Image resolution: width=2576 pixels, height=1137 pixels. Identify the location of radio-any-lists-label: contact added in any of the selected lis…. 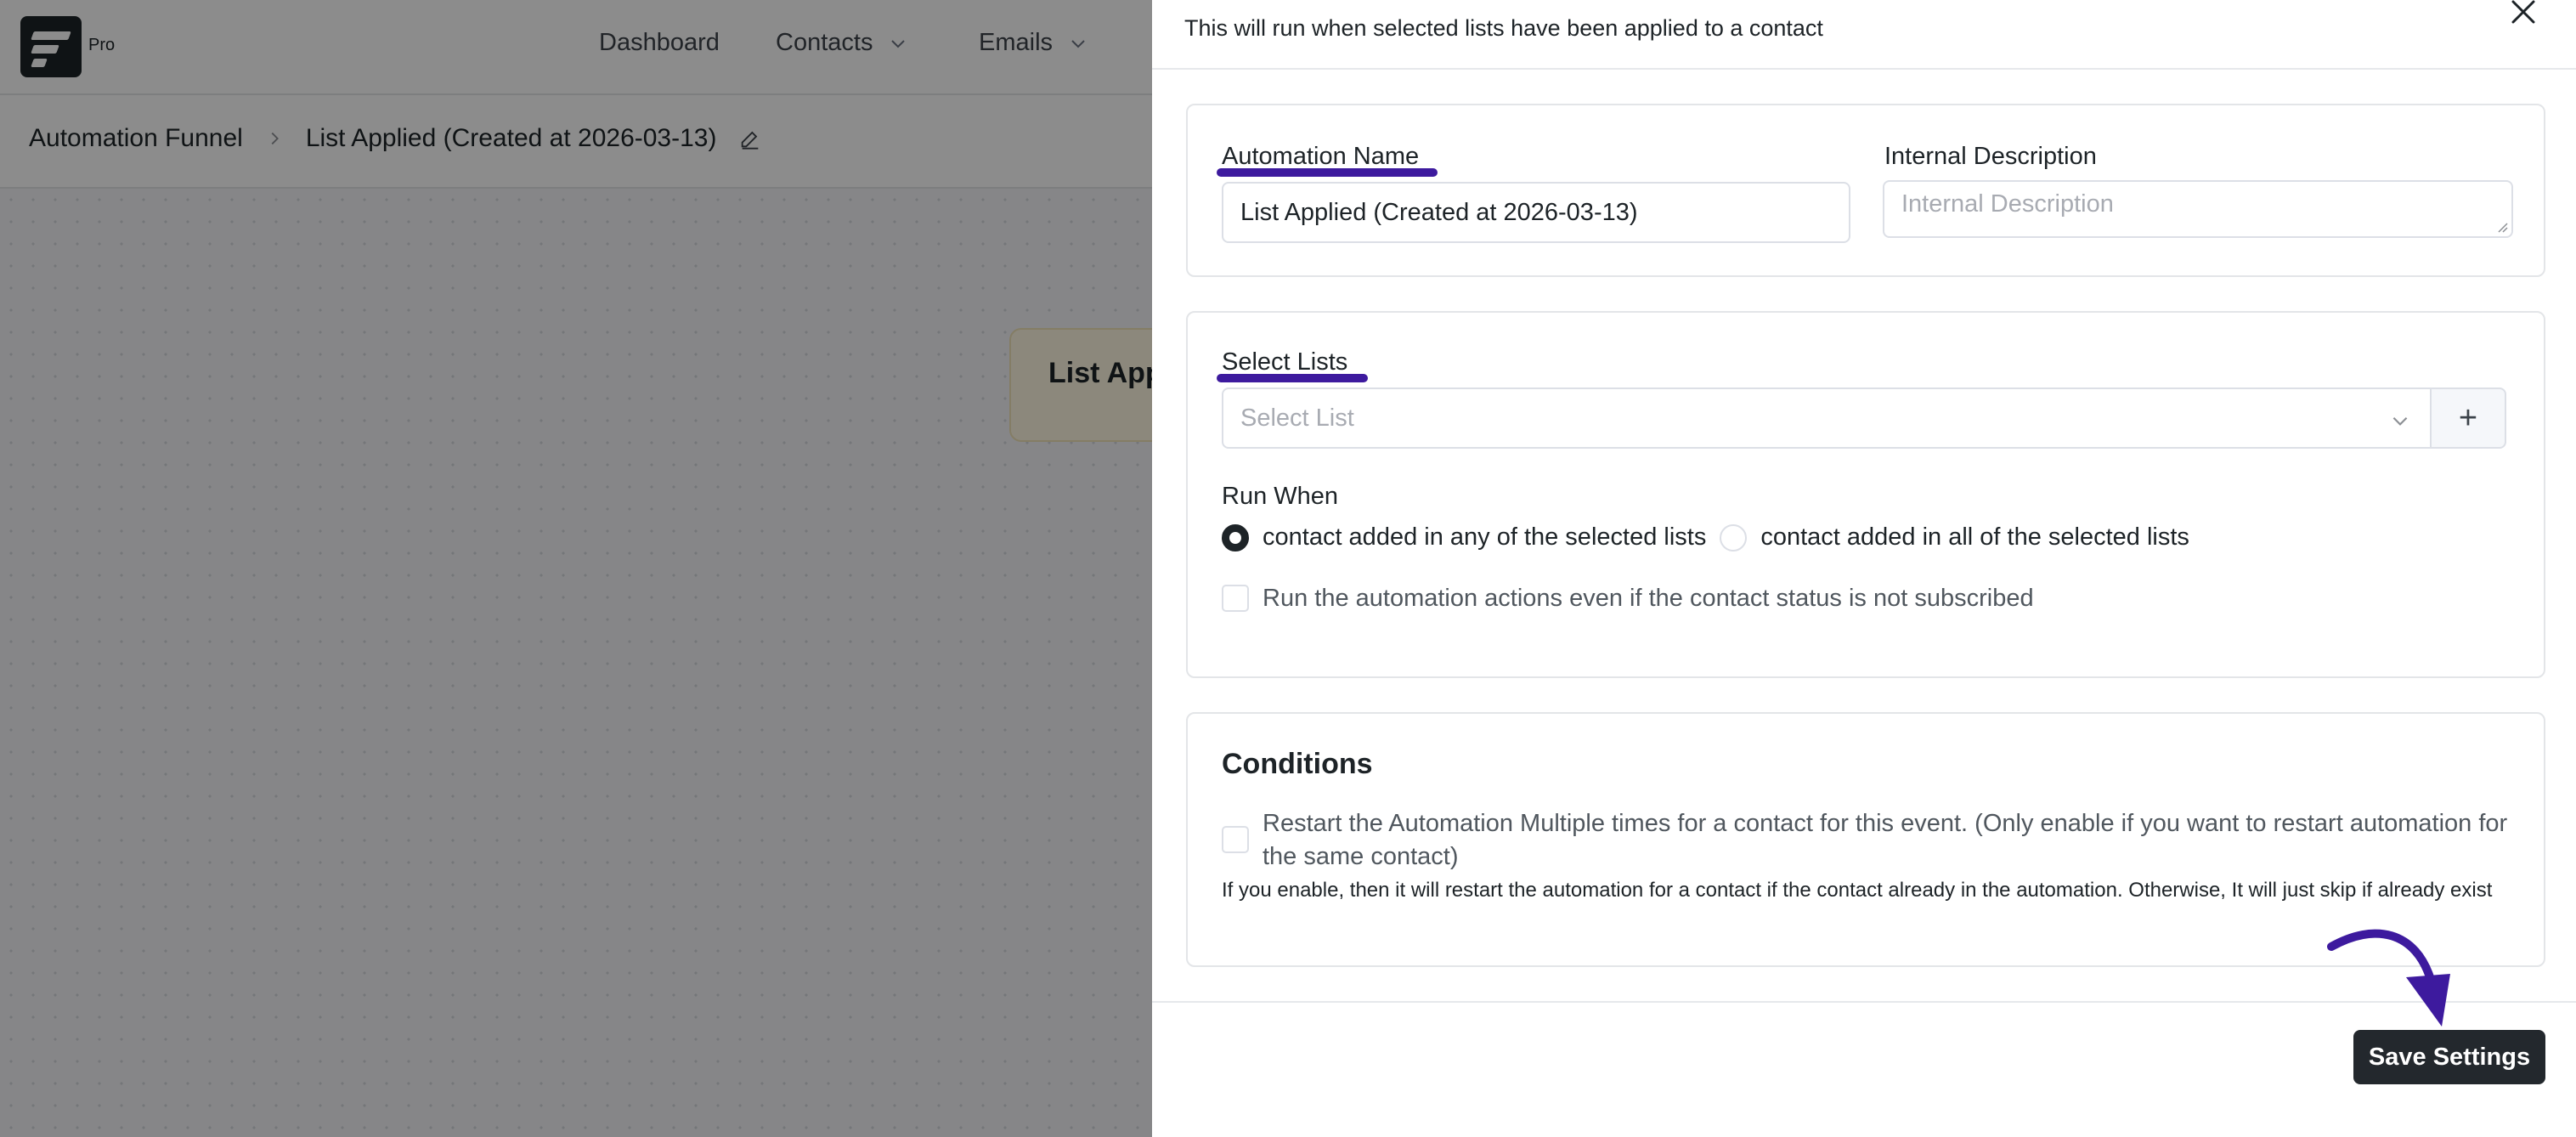
(1484, 537).